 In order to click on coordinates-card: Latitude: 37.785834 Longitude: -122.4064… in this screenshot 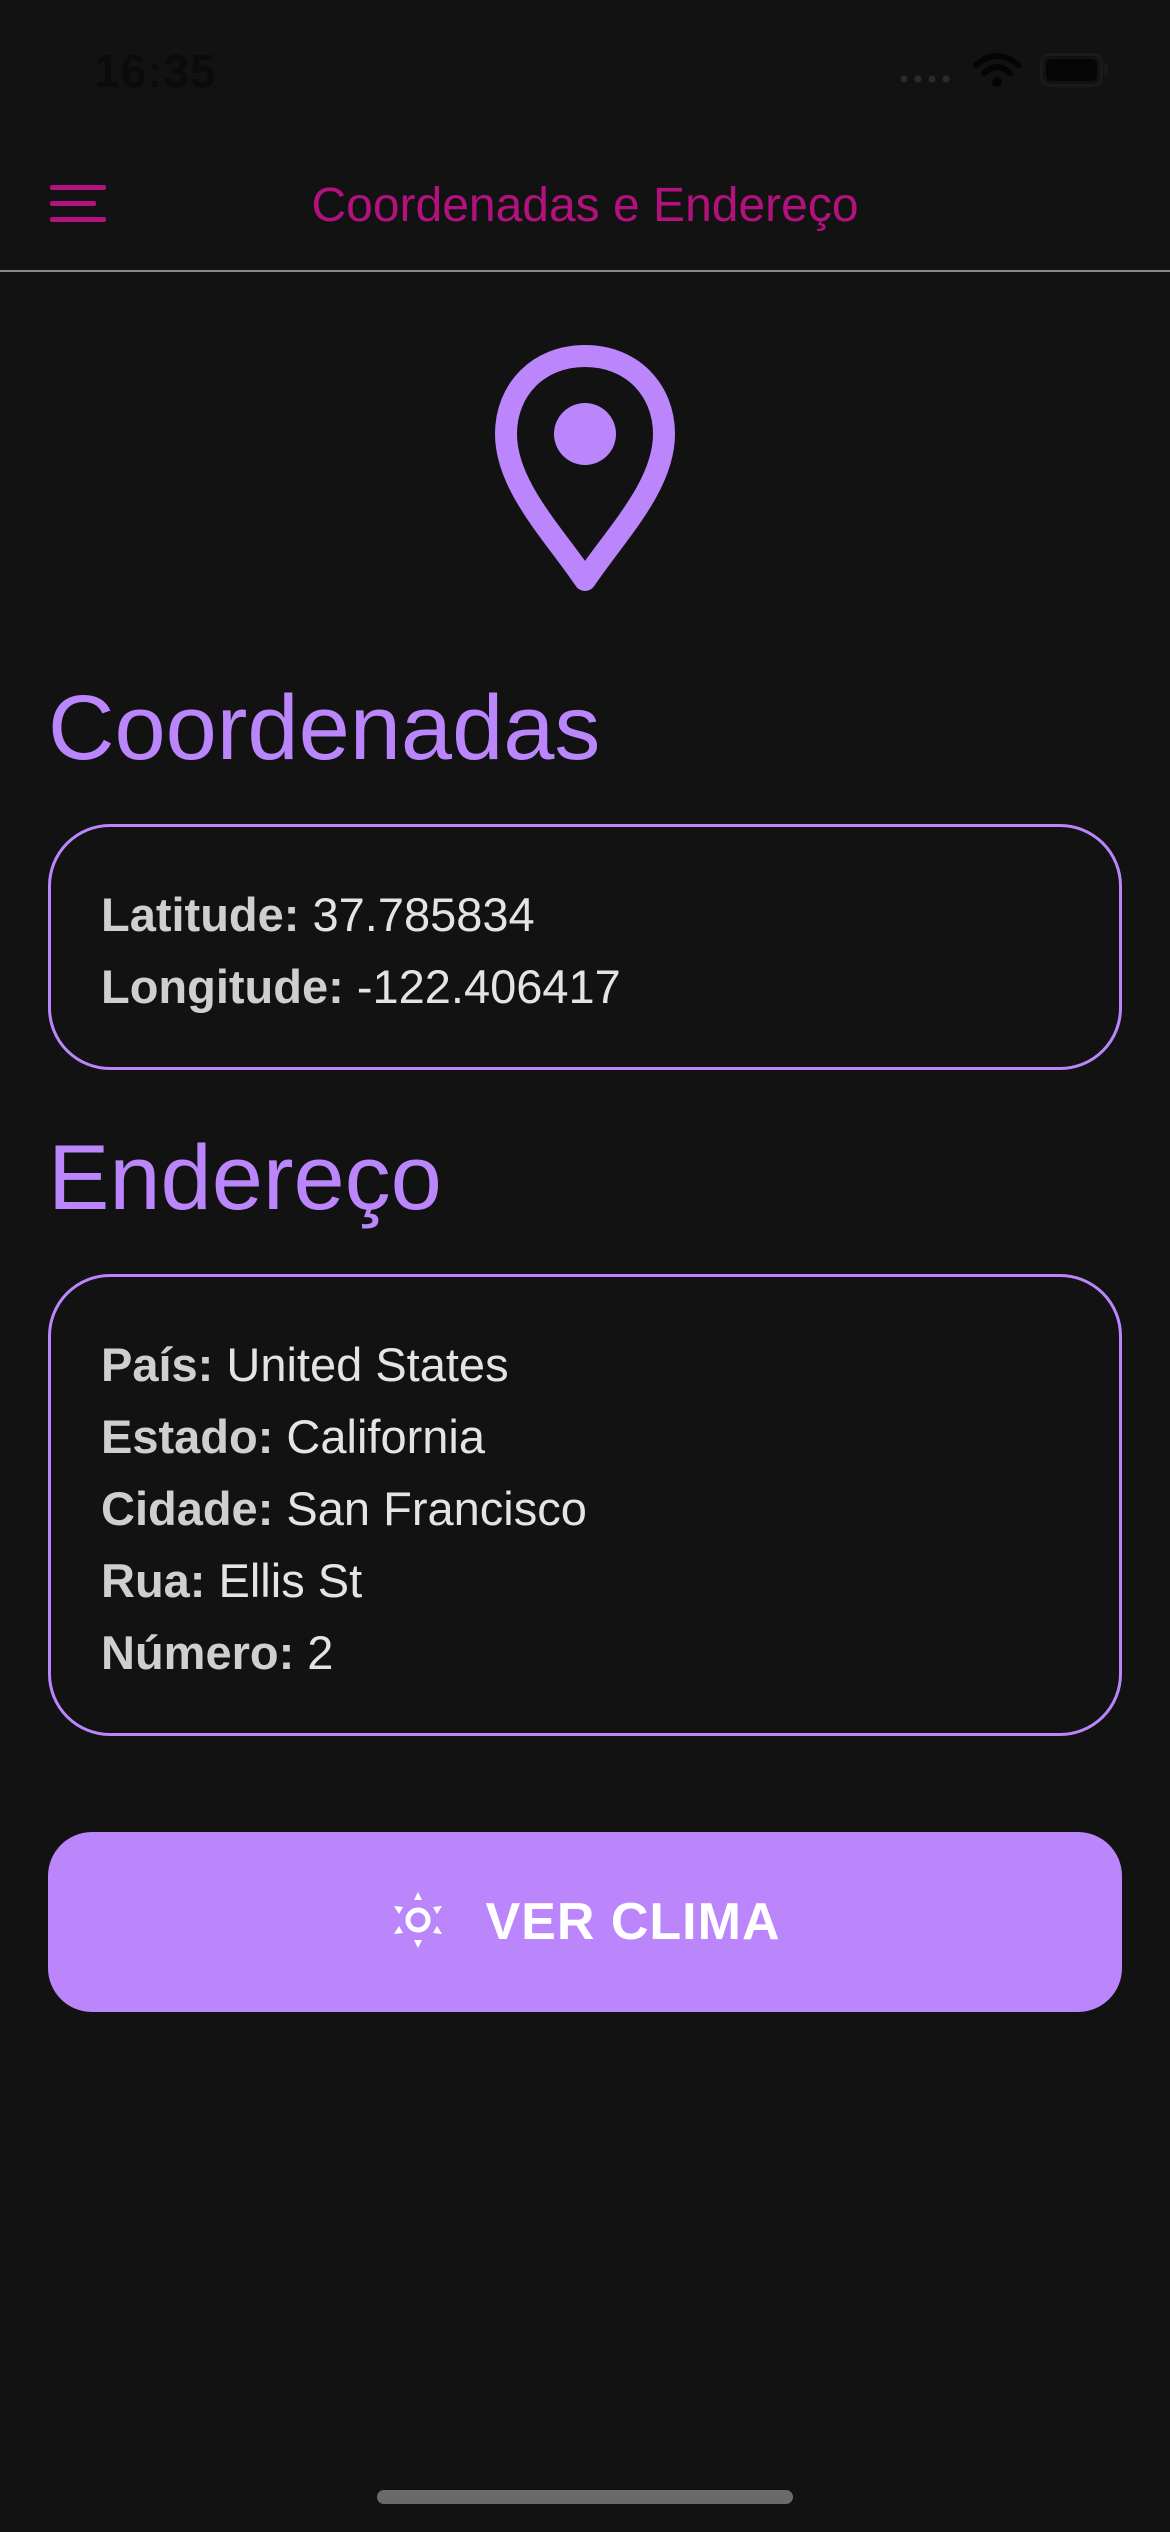, I will do `click(585, 947)`.